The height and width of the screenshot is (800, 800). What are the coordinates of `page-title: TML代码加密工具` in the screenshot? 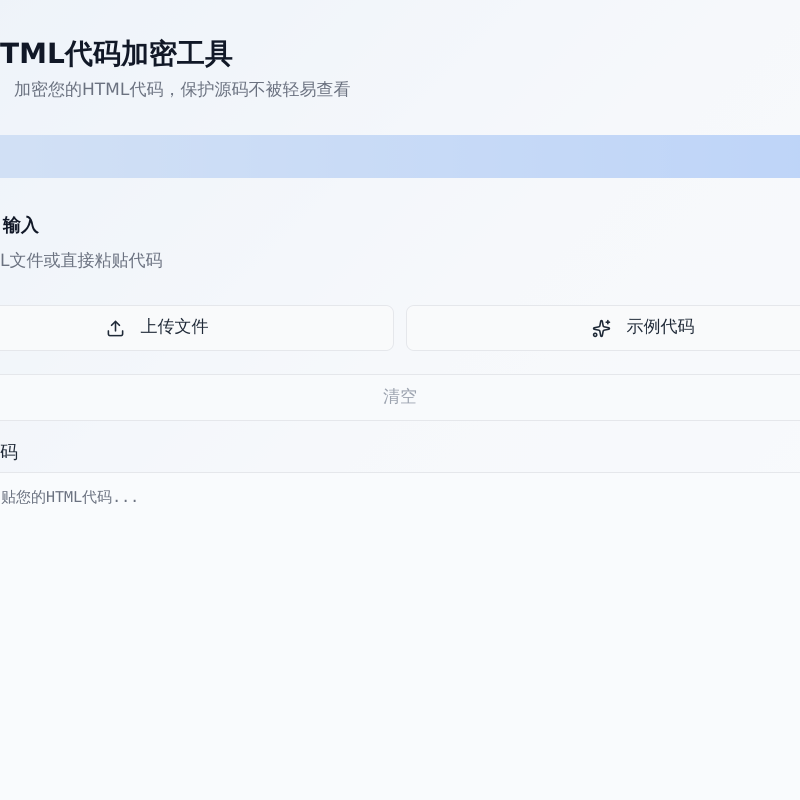 It's located at (116, 54).